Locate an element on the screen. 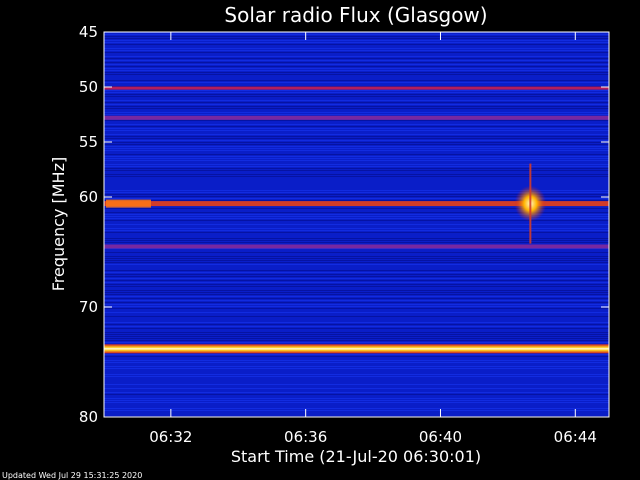 This screenshot has height=480, width=640. x-axis-label: Start Time (21-Jul-20 06:30:01) is located at coordinates (356, 456).